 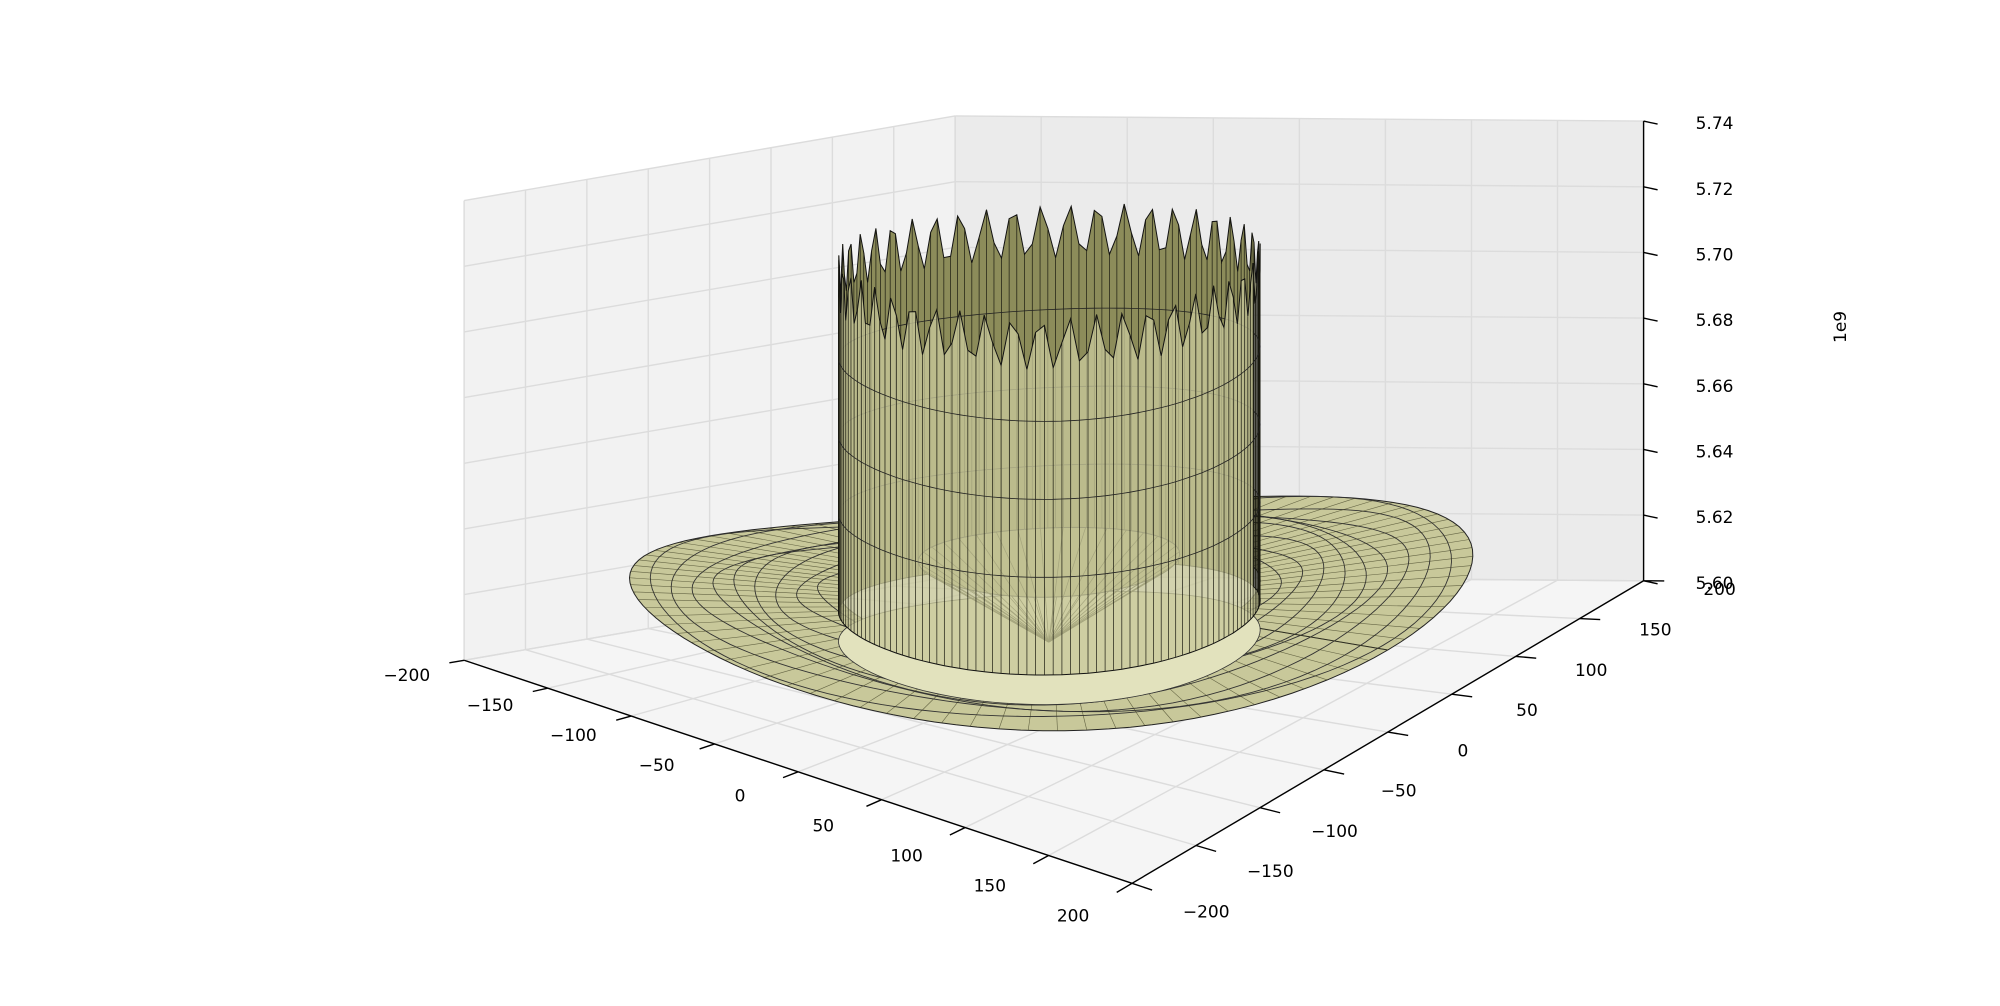 I want to click on x-tick-label: −50, so click(x=657, y=766).